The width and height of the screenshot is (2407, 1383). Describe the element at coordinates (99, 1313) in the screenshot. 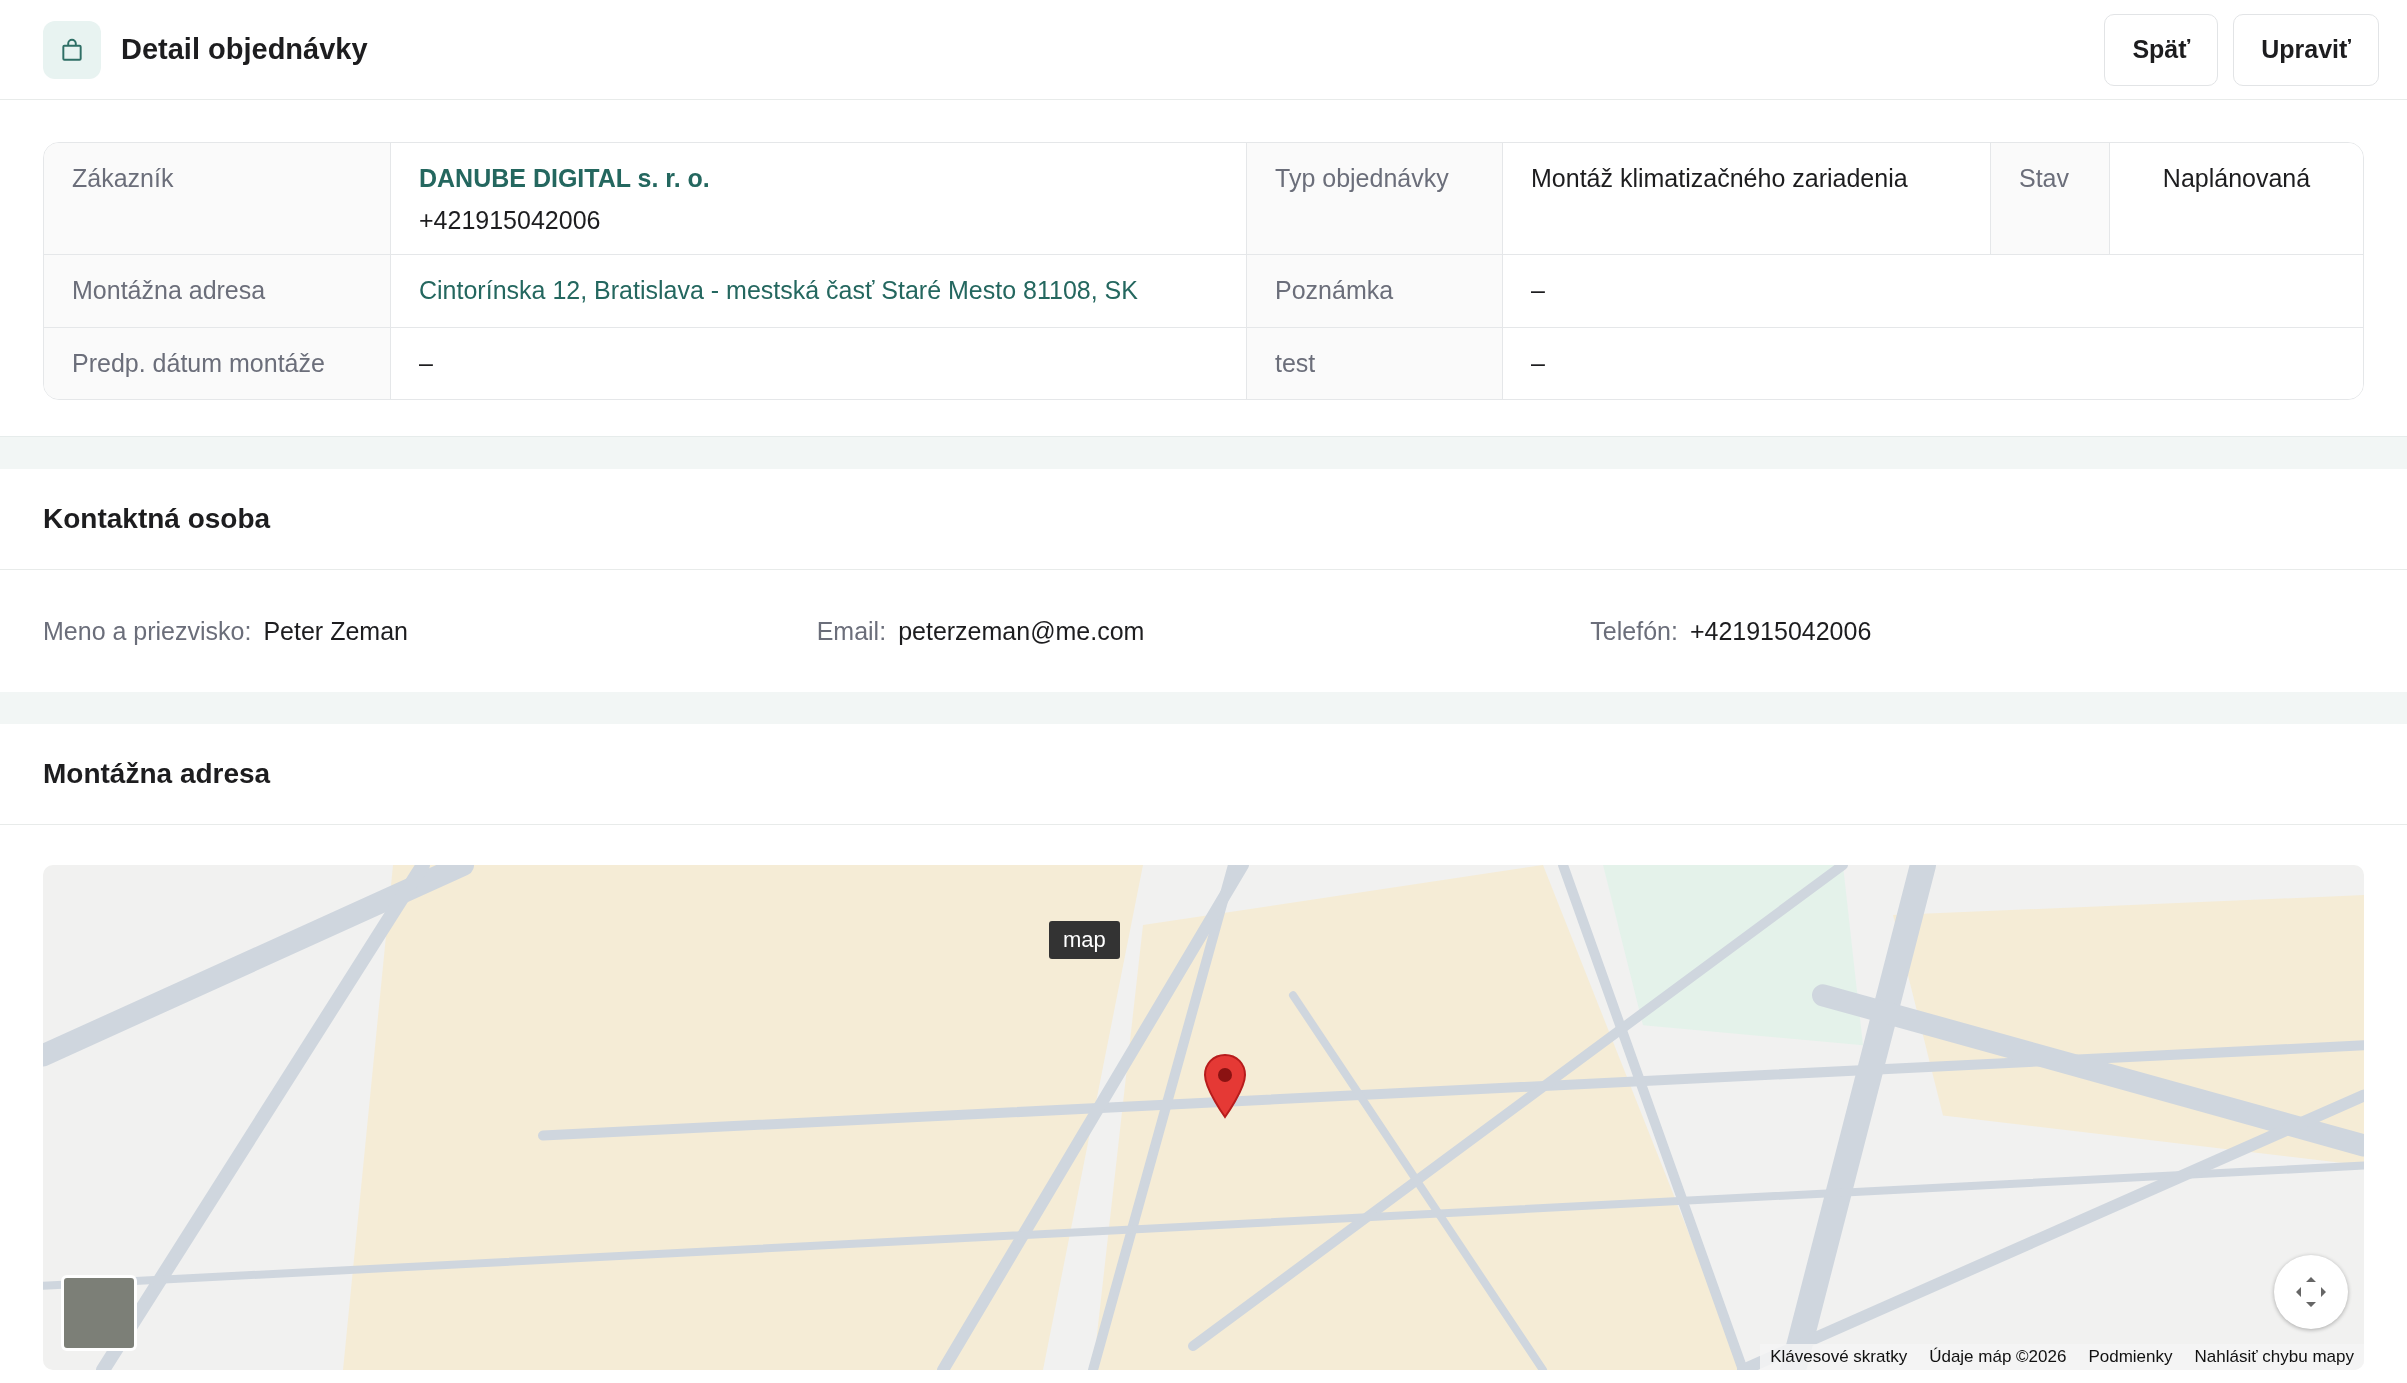

I see `satellite-thumbnail` at that location.